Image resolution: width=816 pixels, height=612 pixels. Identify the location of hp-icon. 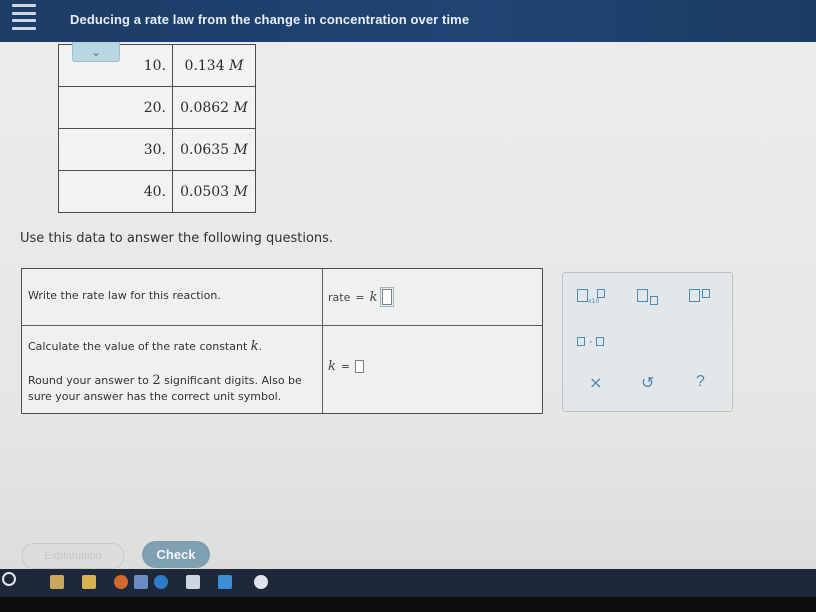
(261, 582).